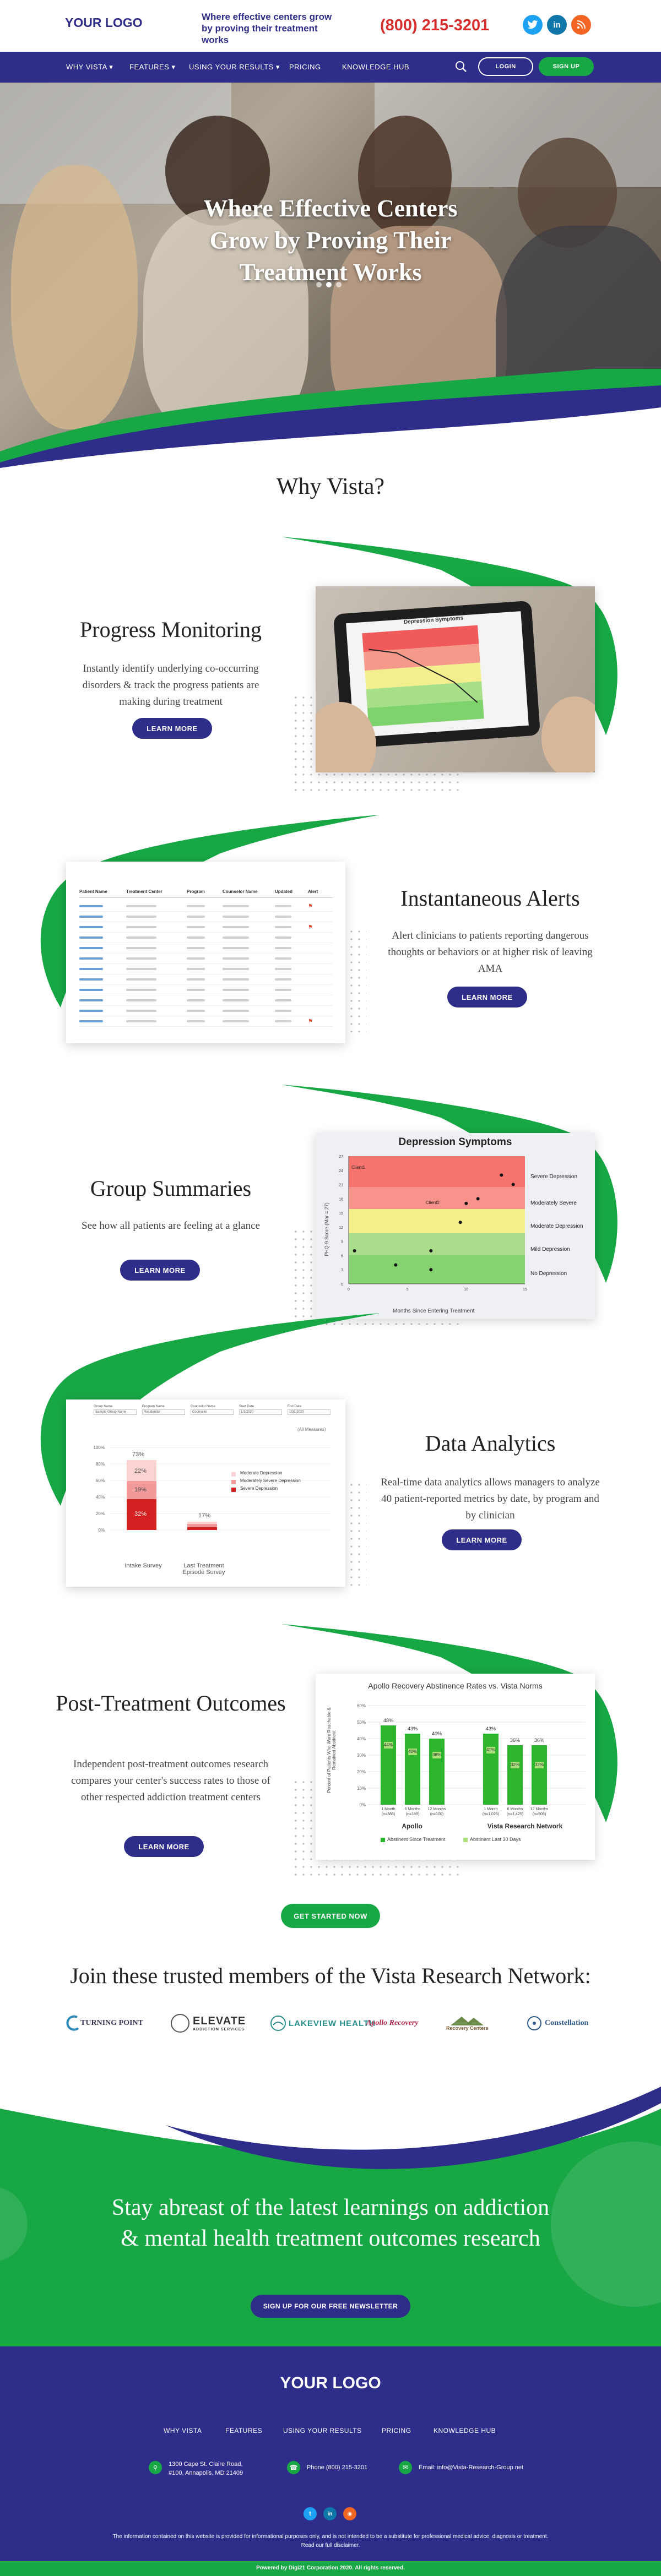  I want to click on table-header: Program, so click(196, 891).